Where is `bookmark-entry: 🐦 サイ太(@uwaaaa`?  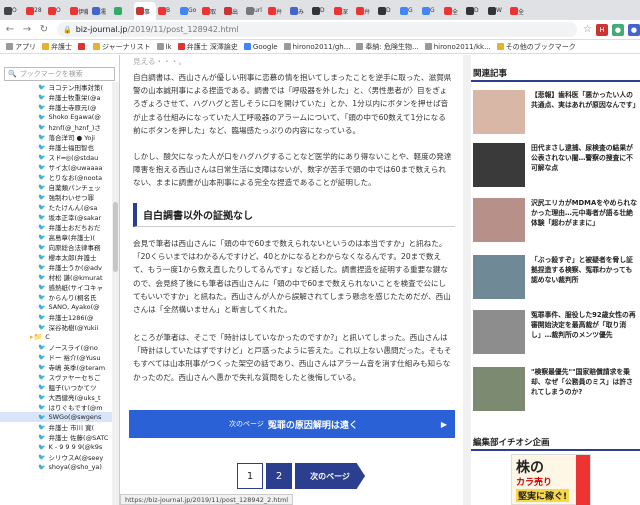
bookmark-entry: 🐦 サイ太(@uwaaaa is located at coordinates (56, 167).